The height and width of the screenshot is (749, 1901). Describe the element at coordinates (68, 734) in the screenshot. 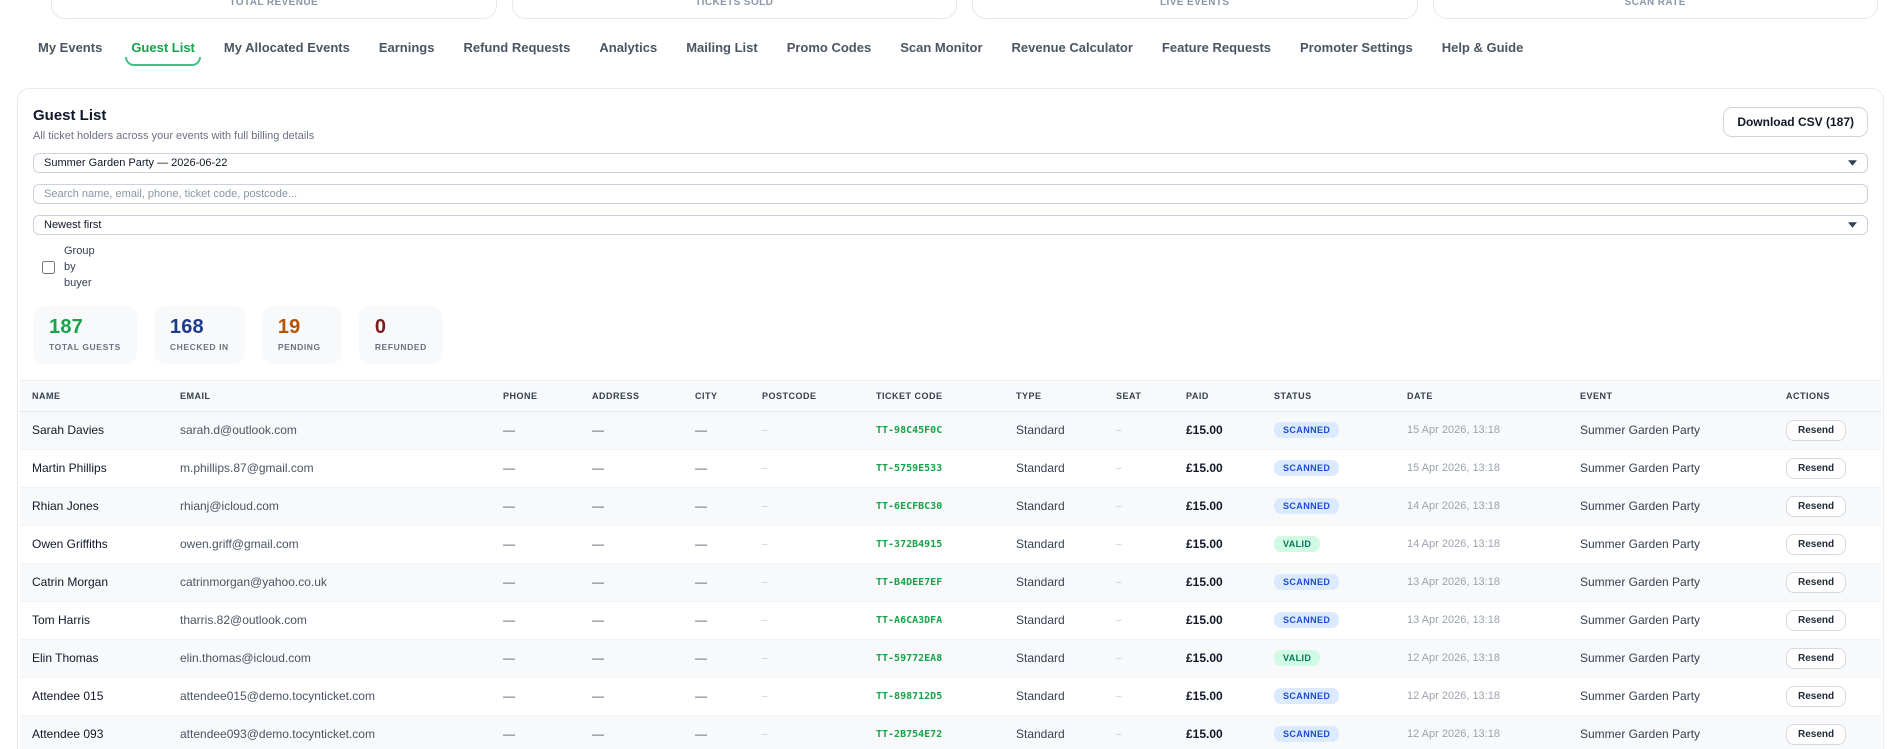

I see `cell-name: Attendee 093` at that location.